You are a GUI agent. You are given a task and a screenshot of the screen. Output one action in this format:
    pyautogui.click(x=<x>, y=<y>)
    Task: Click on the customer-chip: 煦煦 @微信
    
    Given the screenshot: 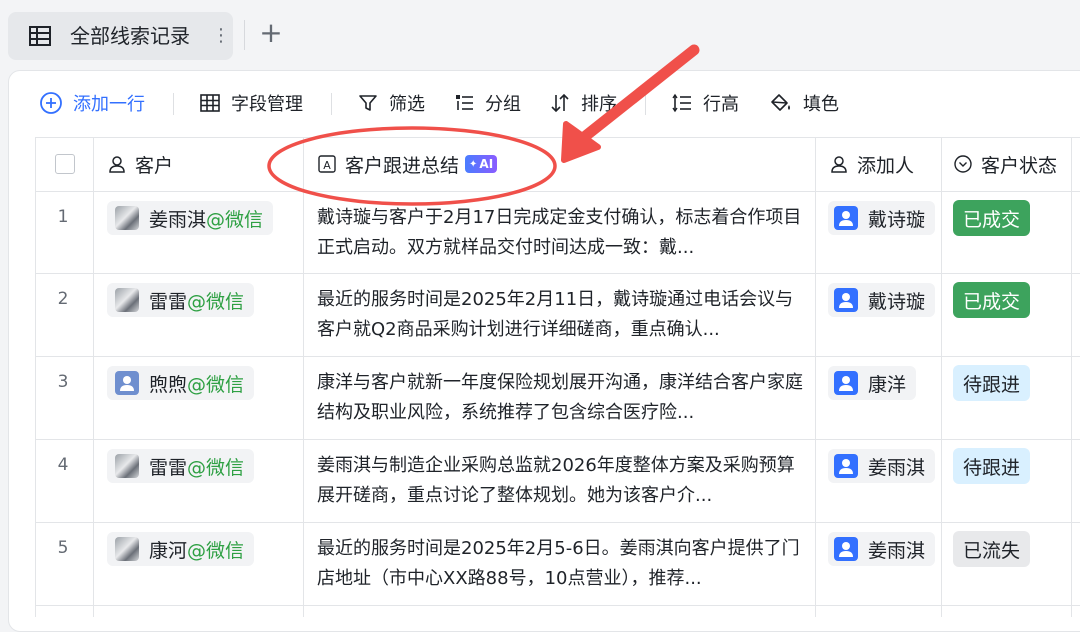 What is the action you would take?
    pyautogui.click(x=181, y=383)
    